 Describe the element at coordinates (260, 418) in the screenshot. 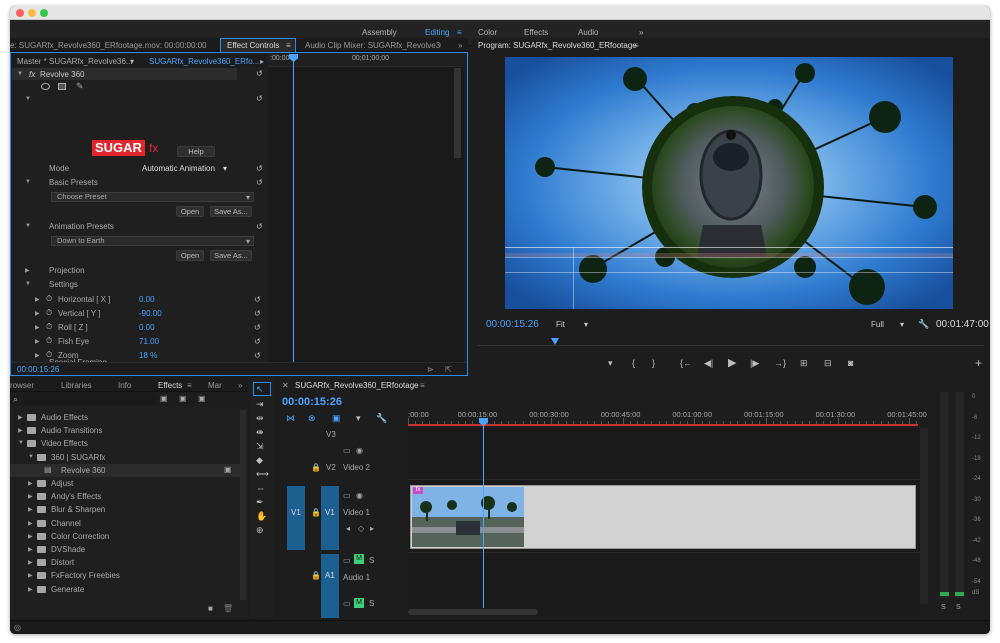

I see `ripple-edit-tool-icon: ⇹` at that location.